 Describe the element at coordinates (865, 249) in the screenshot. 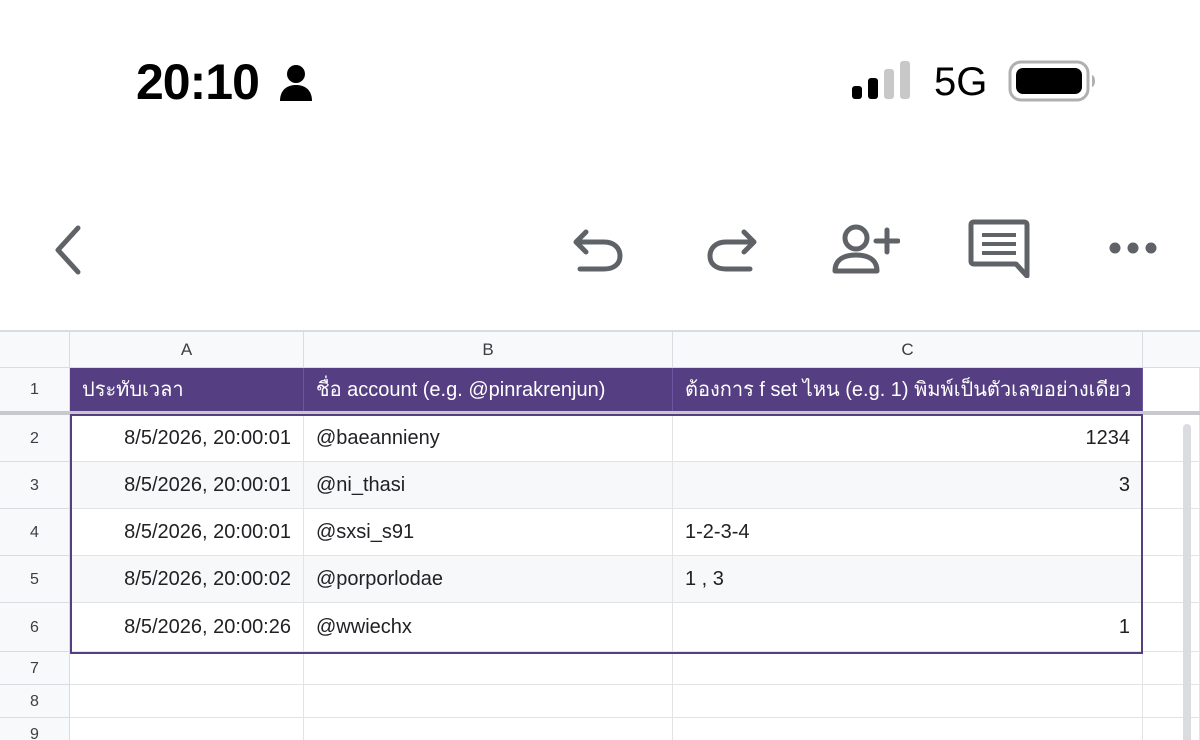

I see `add-person-icon` at that location.